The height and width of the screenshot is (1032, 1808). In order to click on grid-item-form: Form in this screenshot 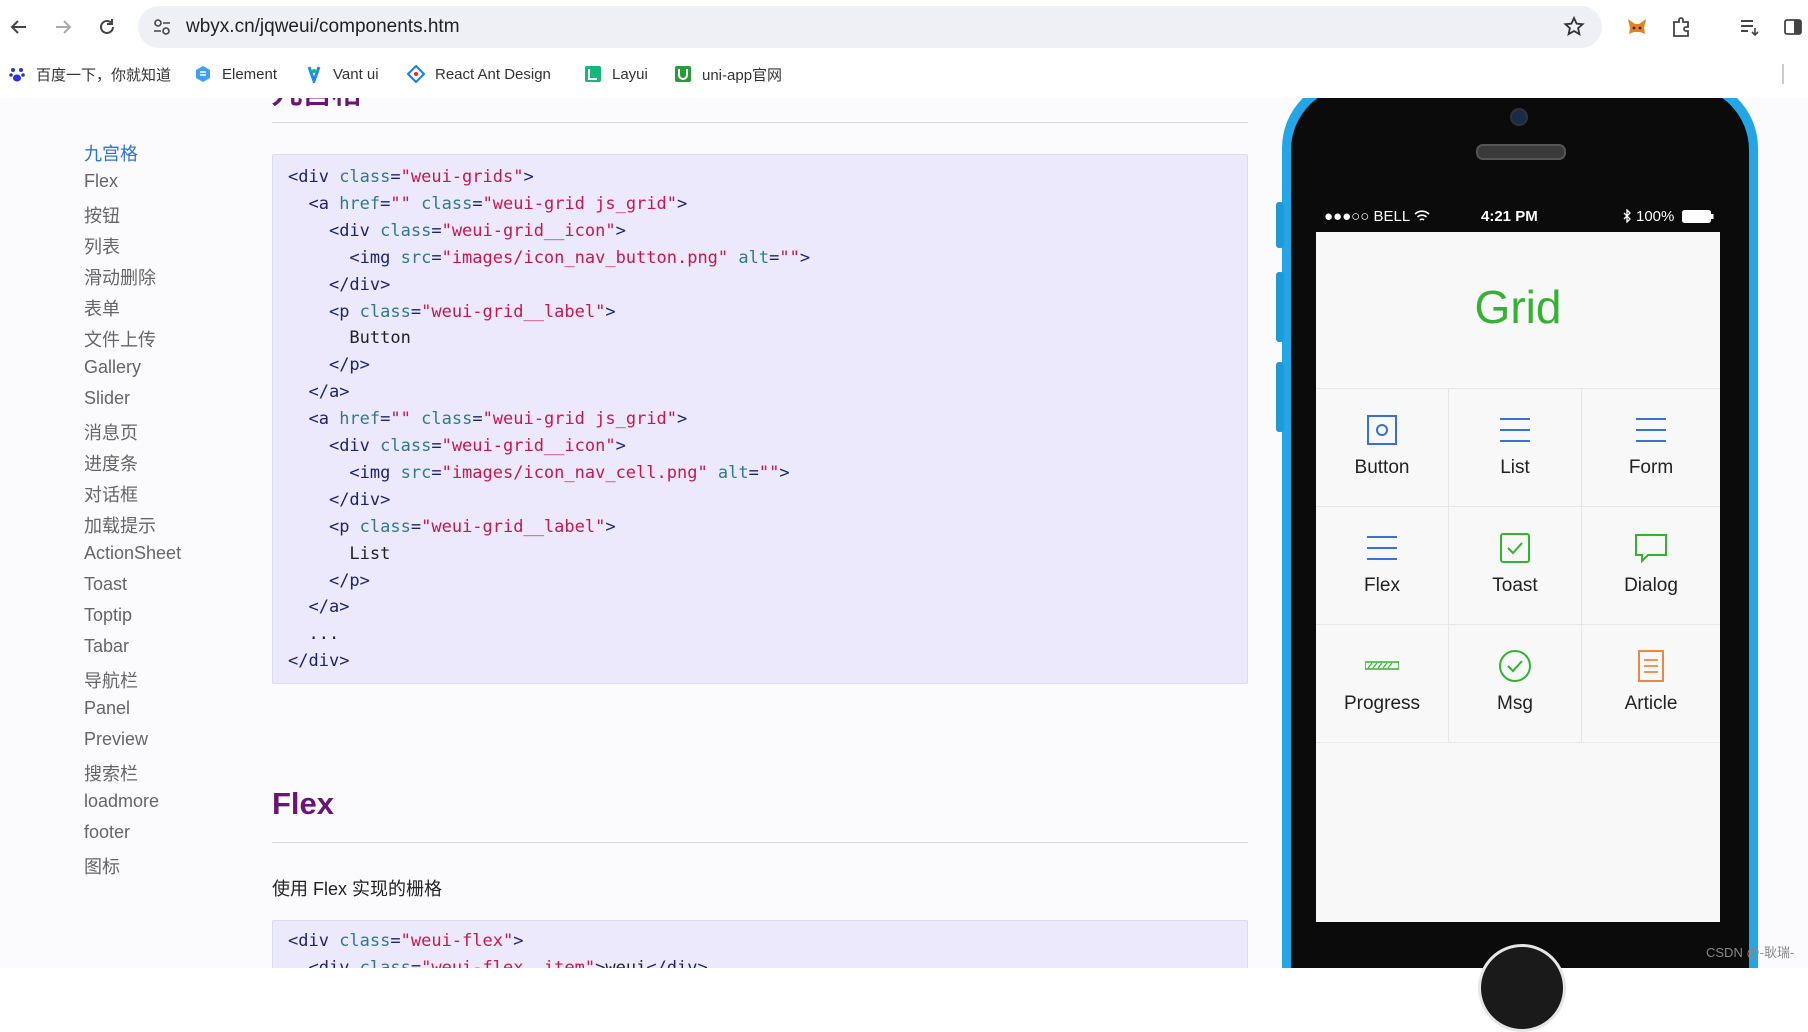, I will do `click(1651, 448)`.